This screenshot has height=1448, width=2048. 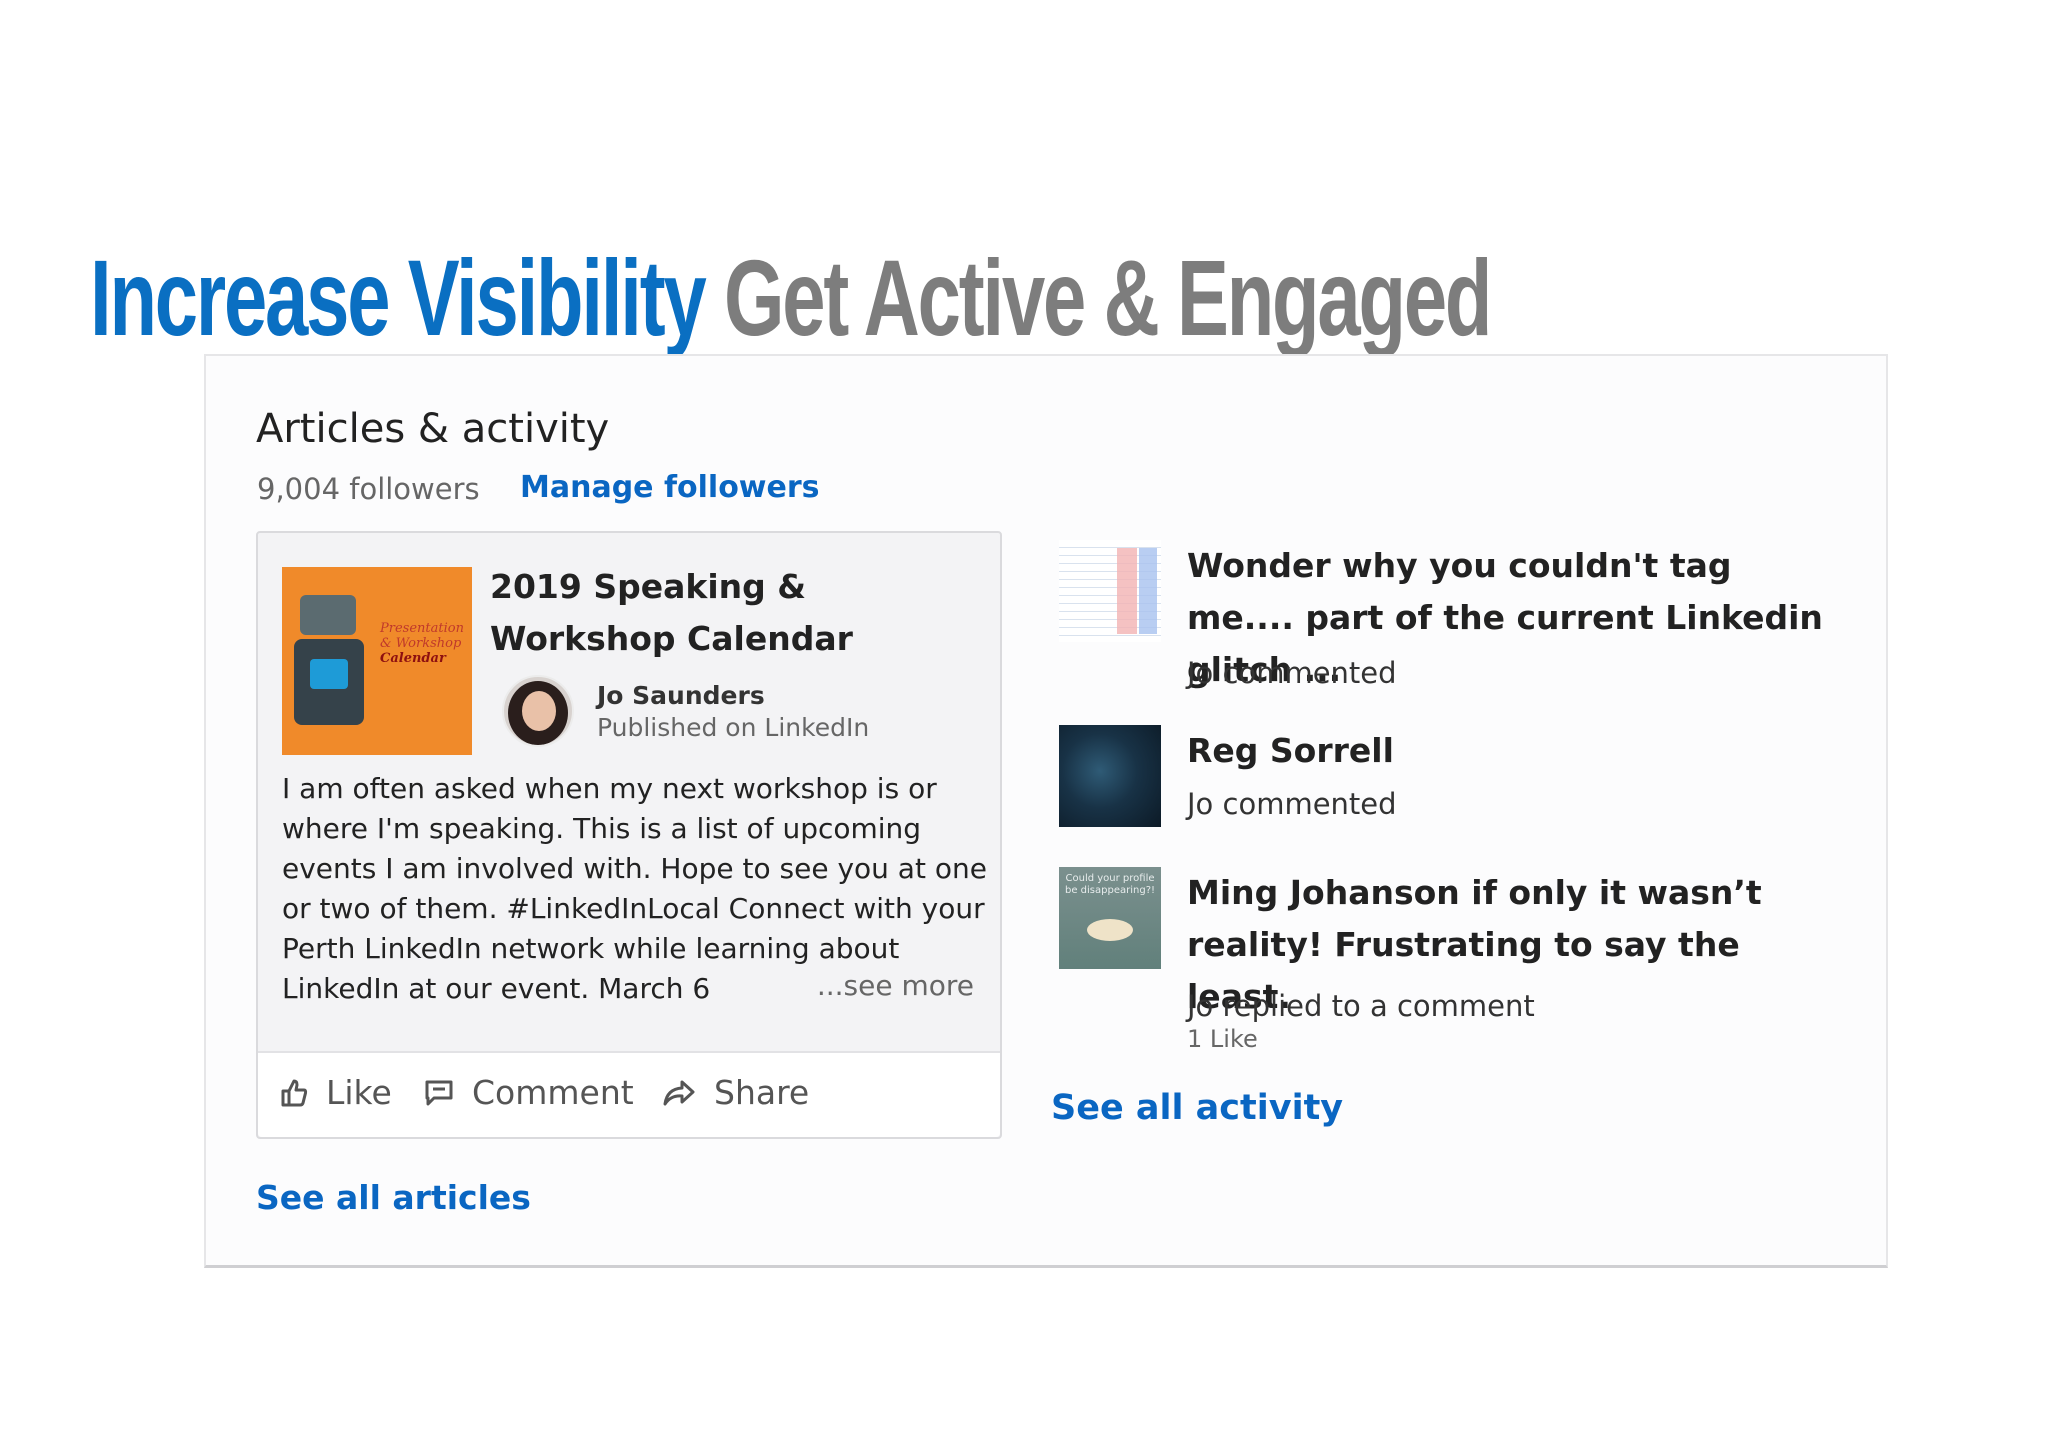 What do you see at coordinates (1110, 591) in the screenshot?
I see `spreadsheet-thumbnail` at bounding box center [1110, 591].